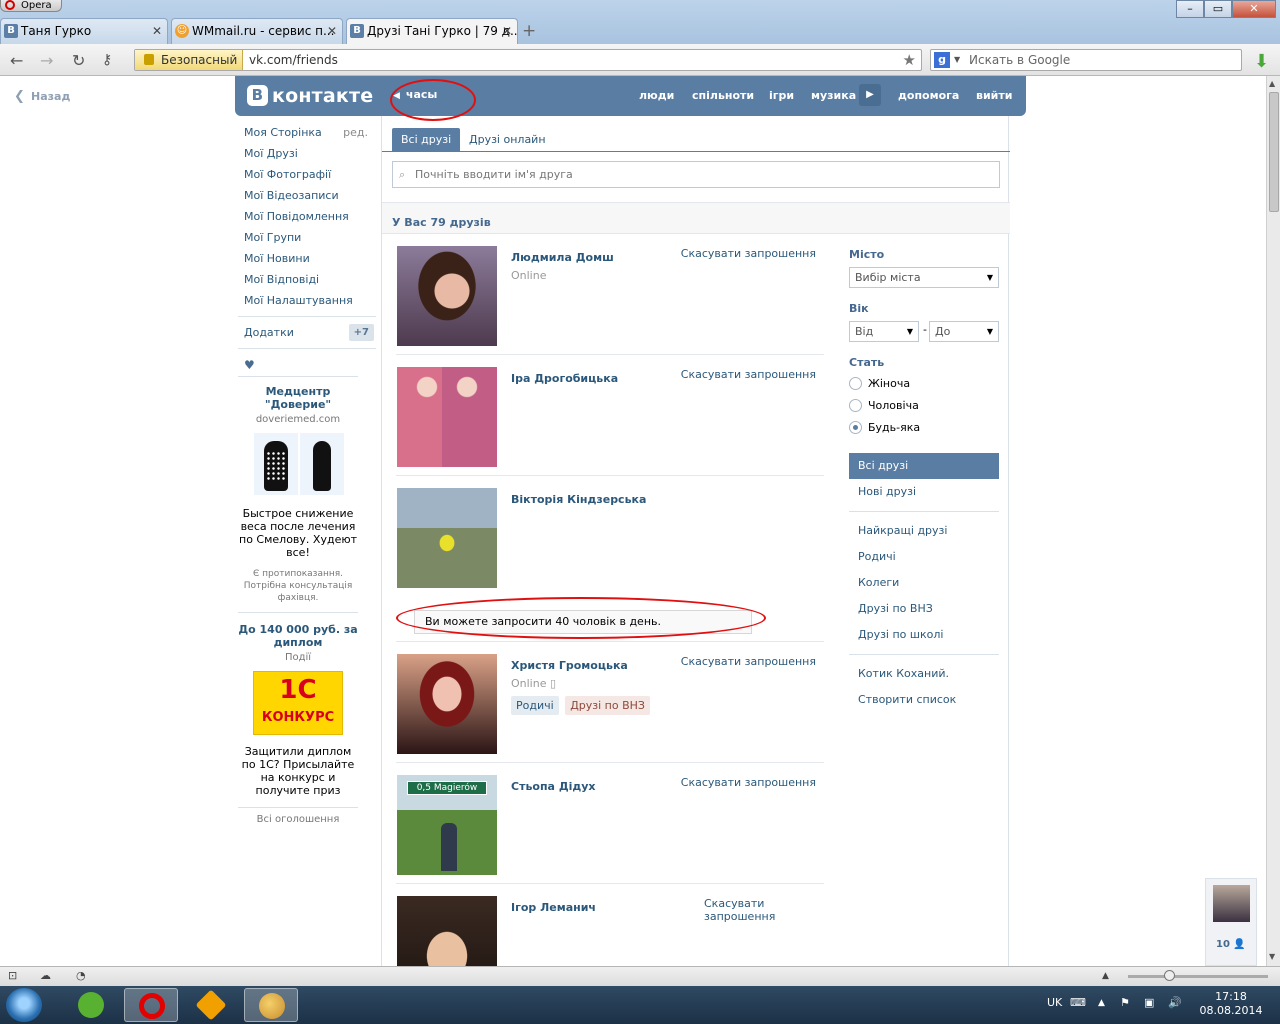 The height and width of the screenshot is (1024, 1280). Describe the element at coordinates (355, 132) in the screenshot. I see `edit-link: ред.` at that location.